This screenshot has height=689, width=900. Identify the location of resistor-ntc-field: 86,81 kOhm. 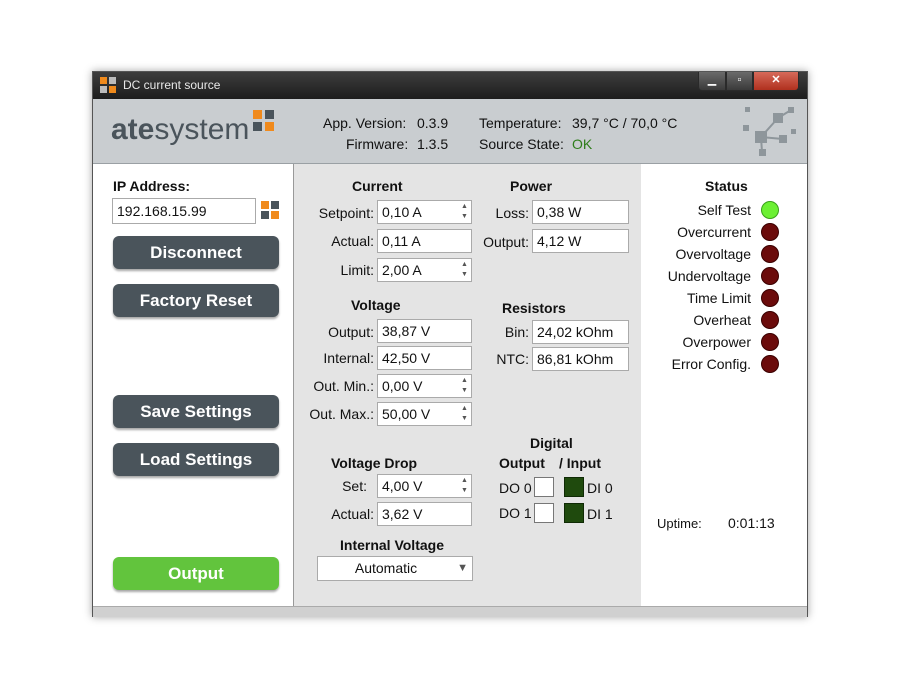
(580, 359).